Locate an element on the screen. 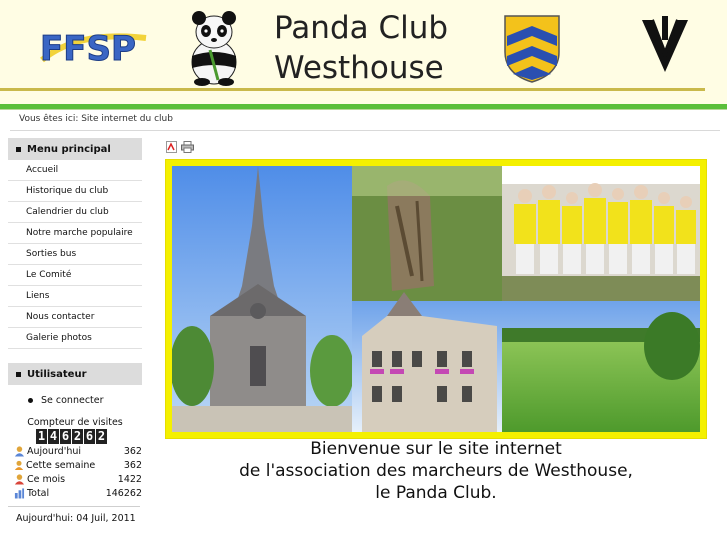 This screenshot has width=727, height=545. menu-item-historique: Historique du club is located at coordinates (75, 191).